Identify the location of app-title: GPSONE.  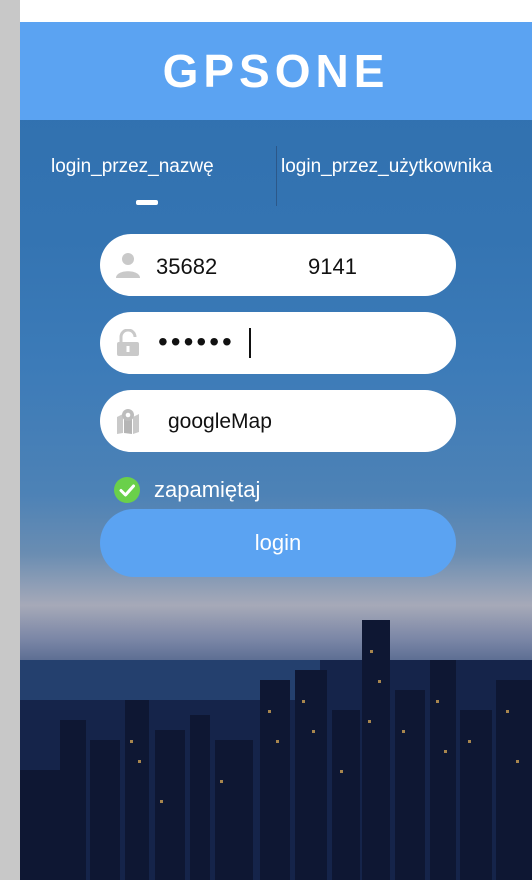
(276, 71).